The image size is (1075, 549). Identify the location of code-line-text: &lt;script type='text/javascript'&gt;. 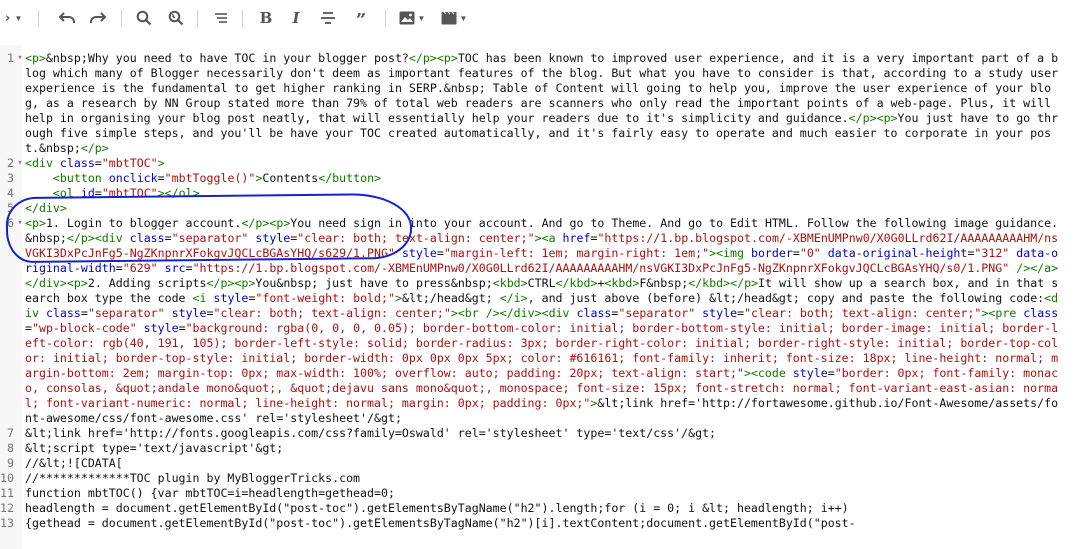
(154, 448).